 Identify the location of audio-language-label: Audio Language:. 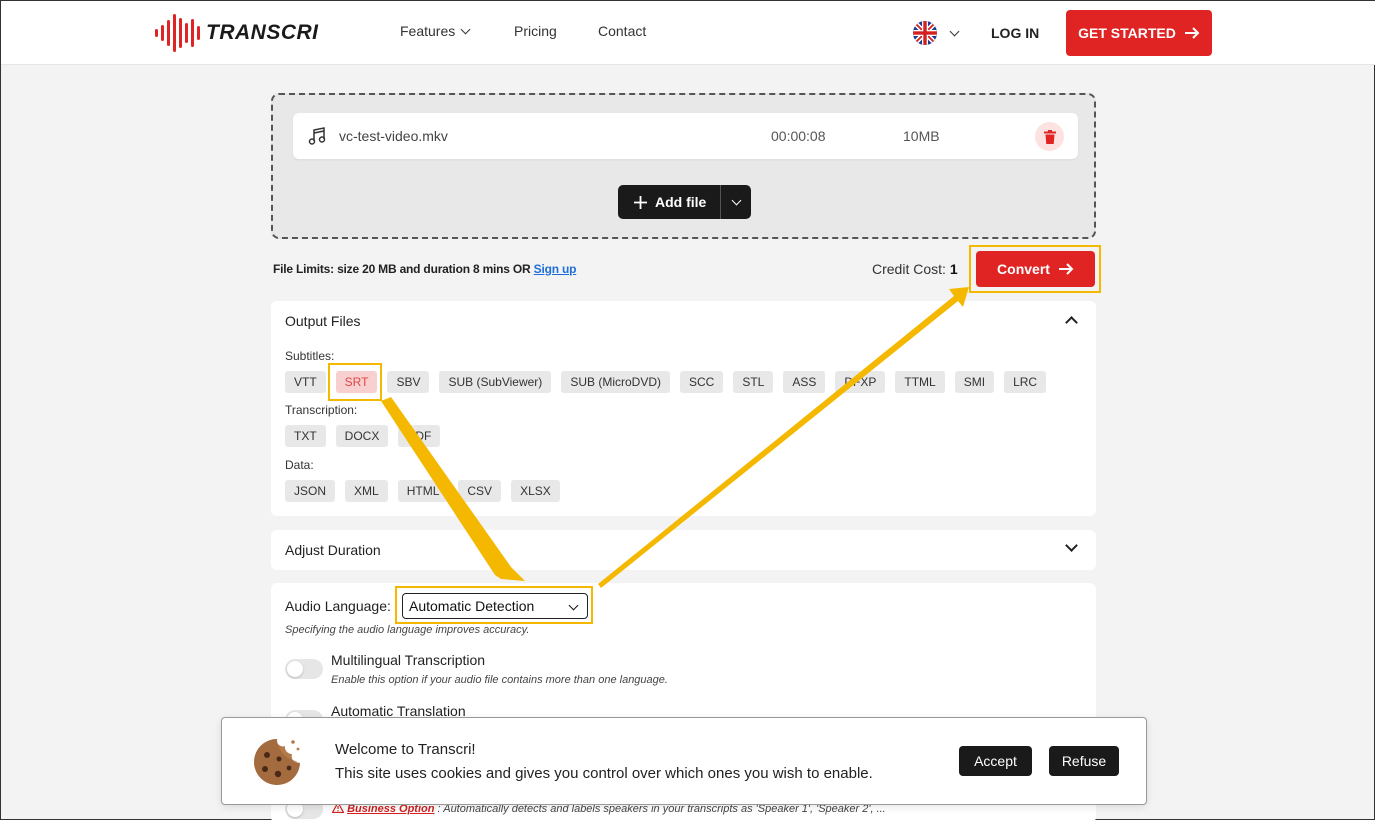
(338, 606).